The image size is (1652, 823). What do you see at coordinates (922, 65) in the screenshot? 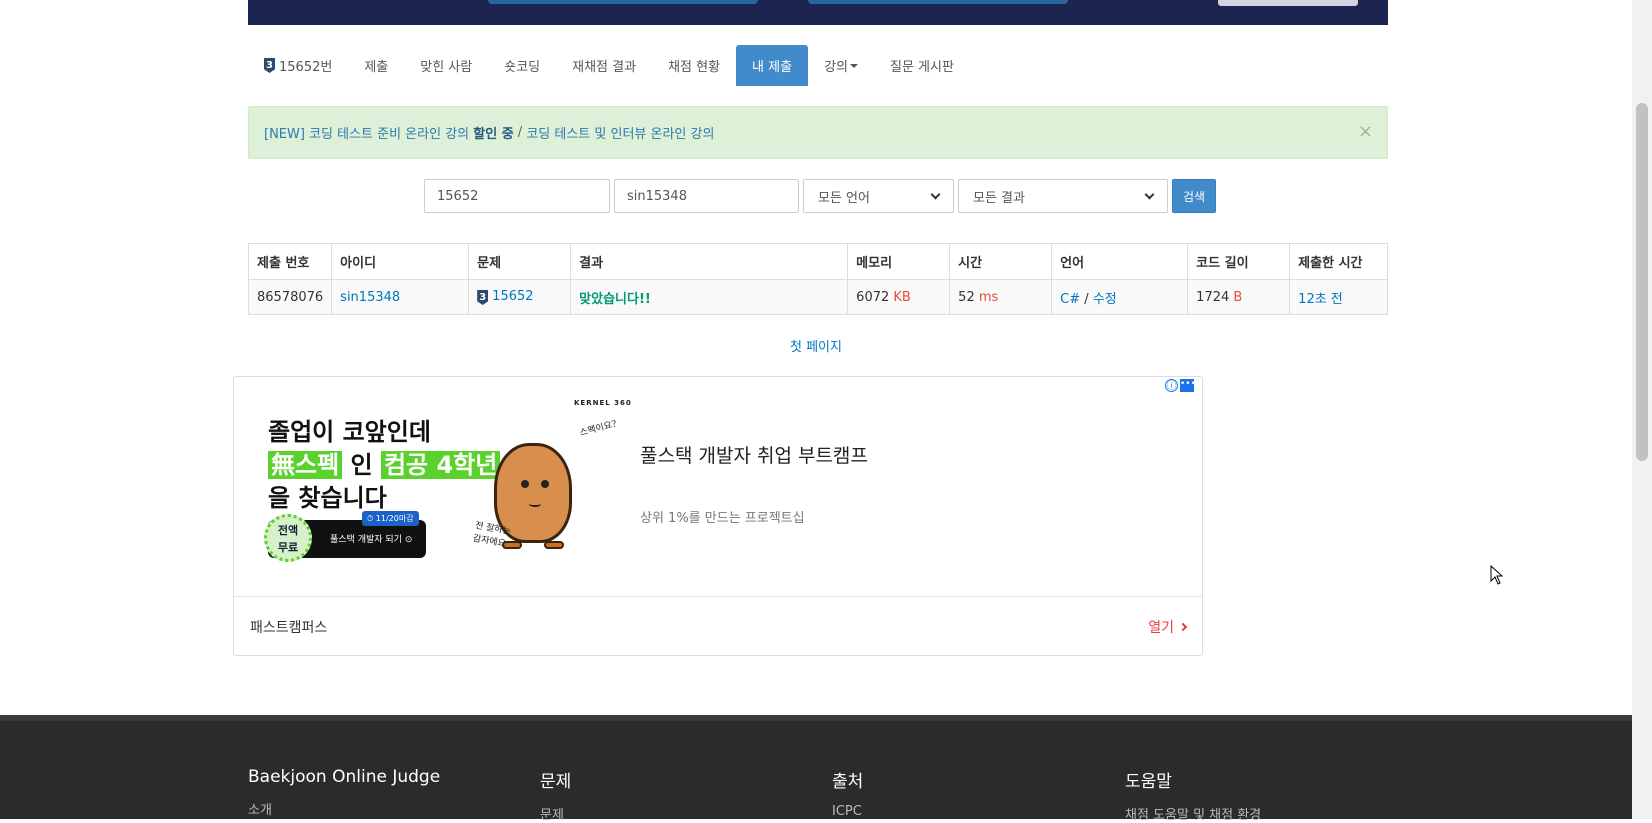
I see `tab-qna-board: 질문 게시판` at bounding box center [922, 65].